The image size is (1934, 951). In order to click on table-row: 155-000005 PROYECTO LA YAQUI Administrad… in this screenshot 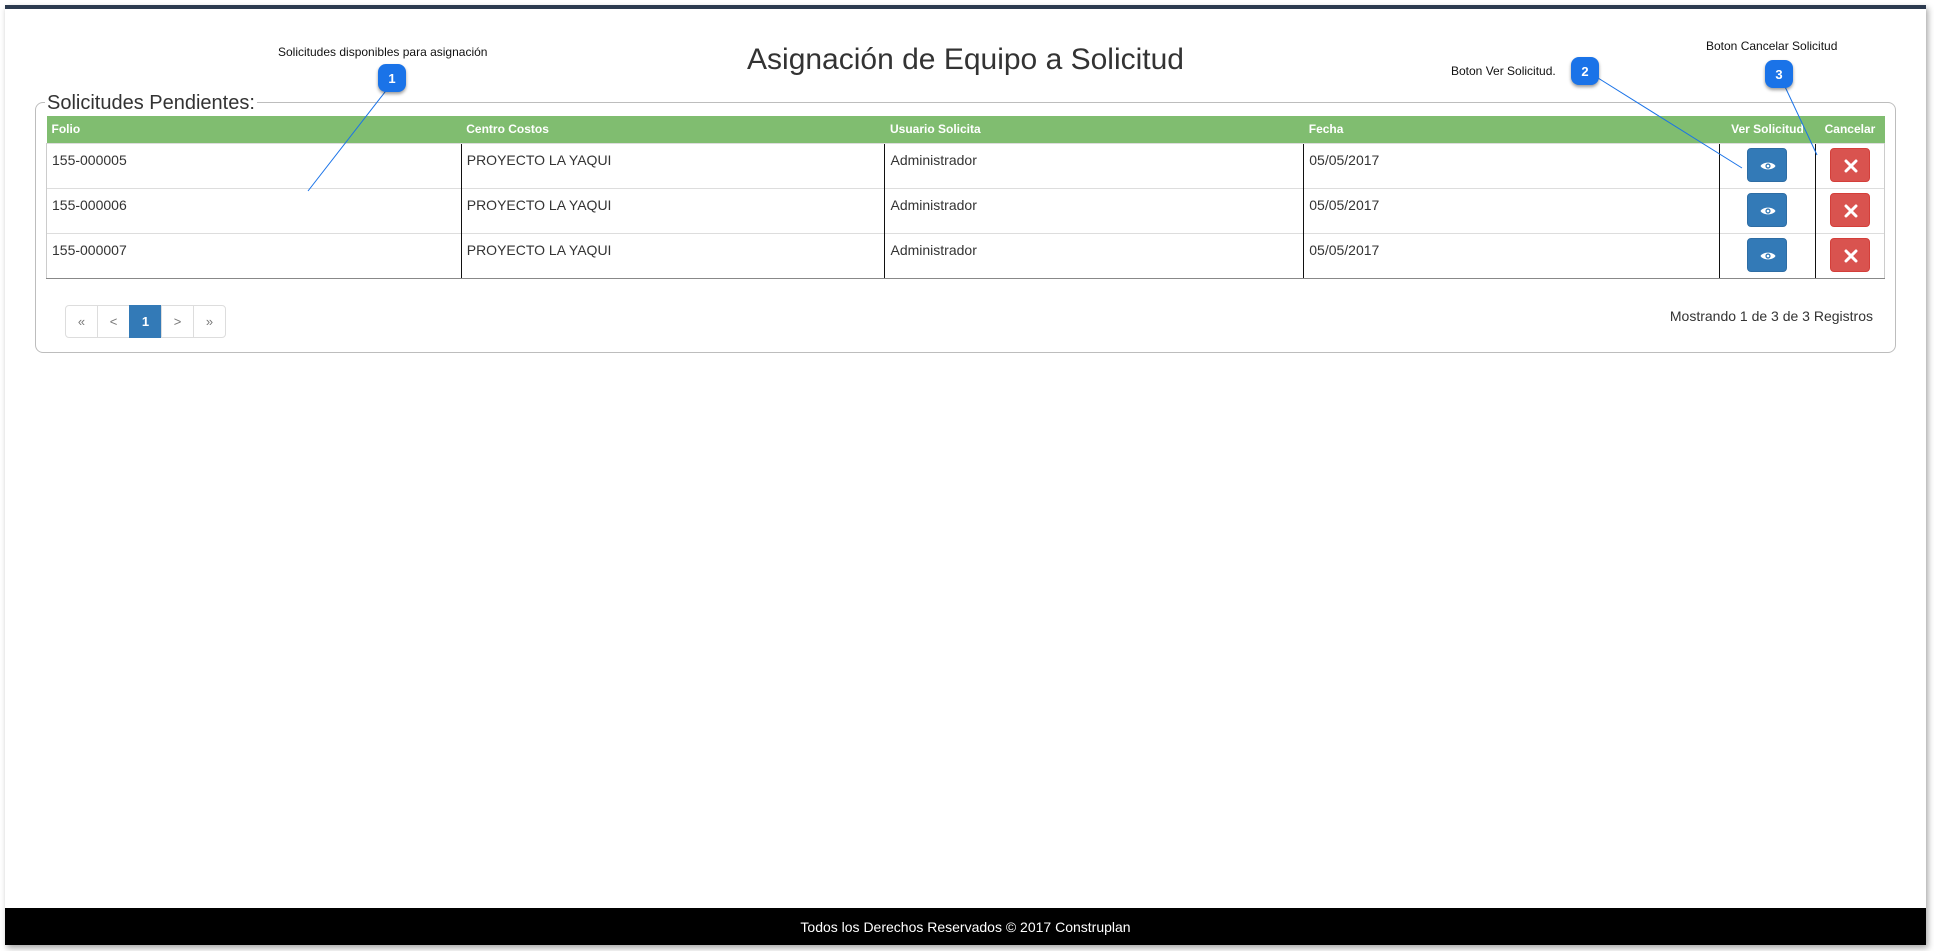, I will do `click(966, 165)`.